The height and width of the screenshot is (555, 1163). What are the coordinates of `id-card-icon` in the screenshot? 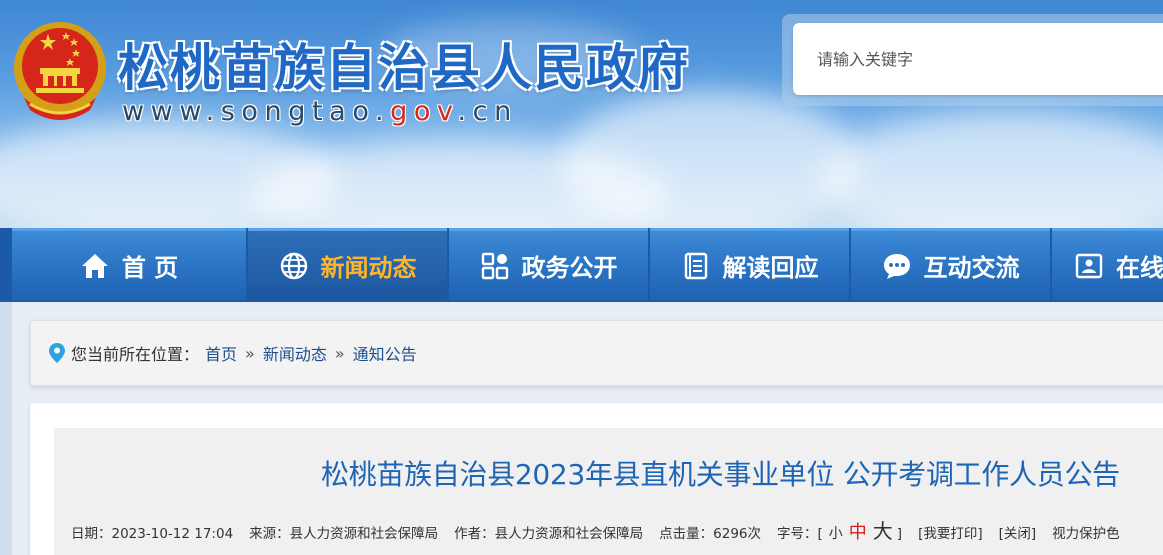 It's located at (1089, 265).